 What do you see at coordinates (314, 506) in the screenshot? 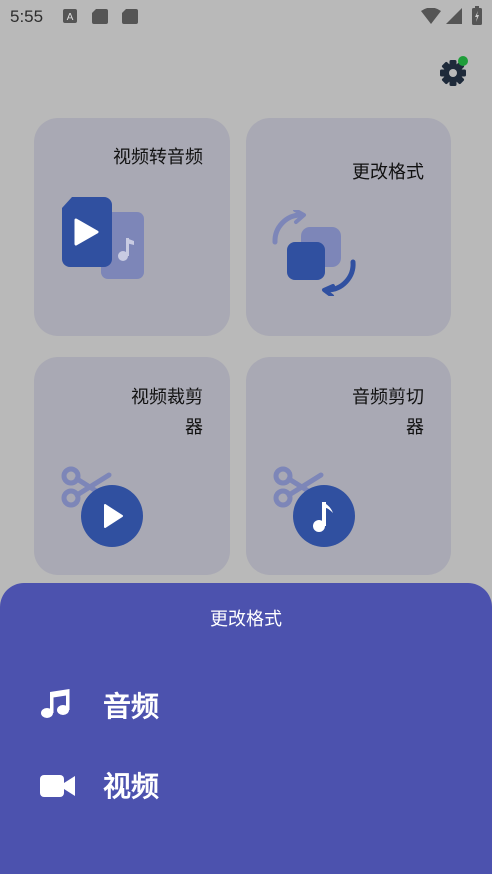
I see `audio-cut-icon` at bounding box center [314, 506].